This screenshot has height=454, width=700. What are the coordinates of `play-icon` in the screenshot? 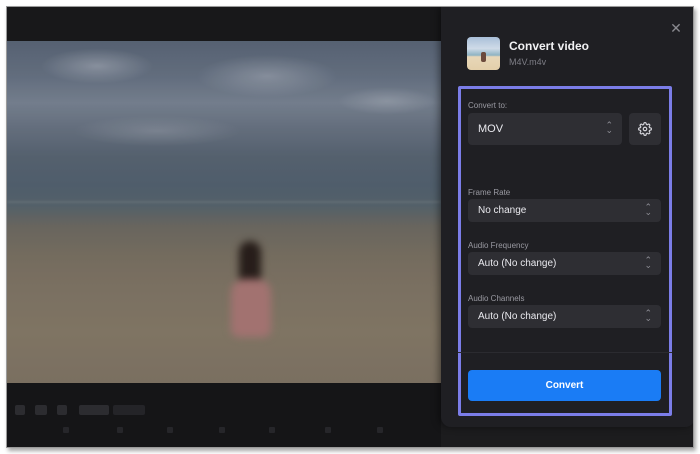 It's located at (41, 410).